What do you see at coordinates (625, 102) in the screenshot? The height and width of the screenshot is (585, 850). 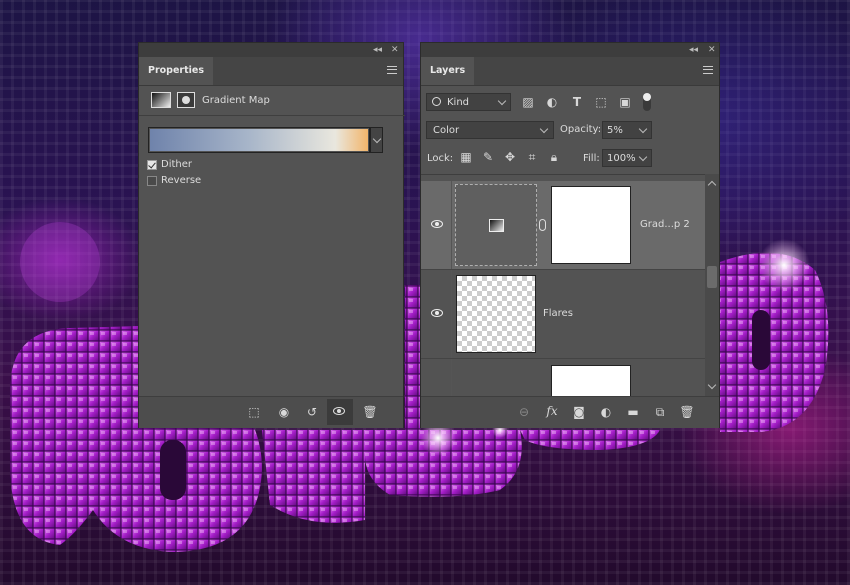 I see `smart-object-filter-icon: ▣` at bounding box center [625, 102].